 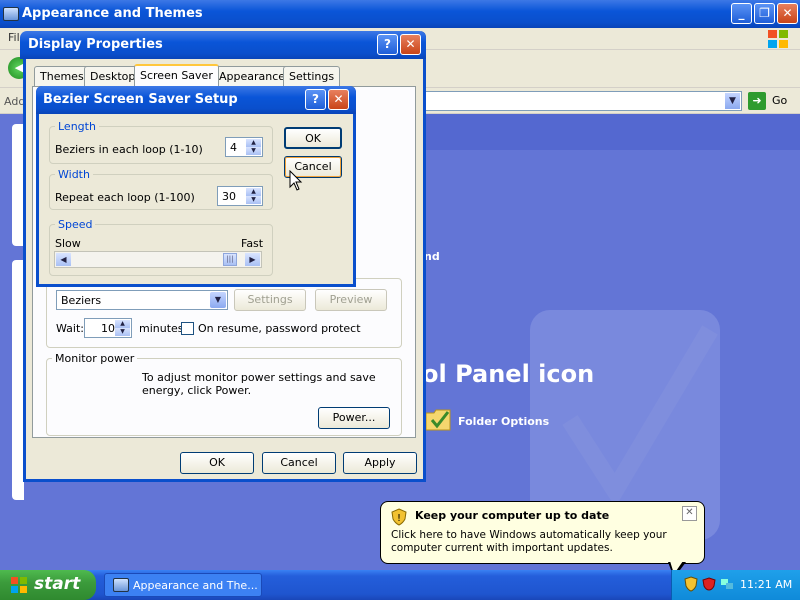 What do you see at coordinates (161, 250) in the screenshot?
I see `speed-group` at bounding box center [161, 250].